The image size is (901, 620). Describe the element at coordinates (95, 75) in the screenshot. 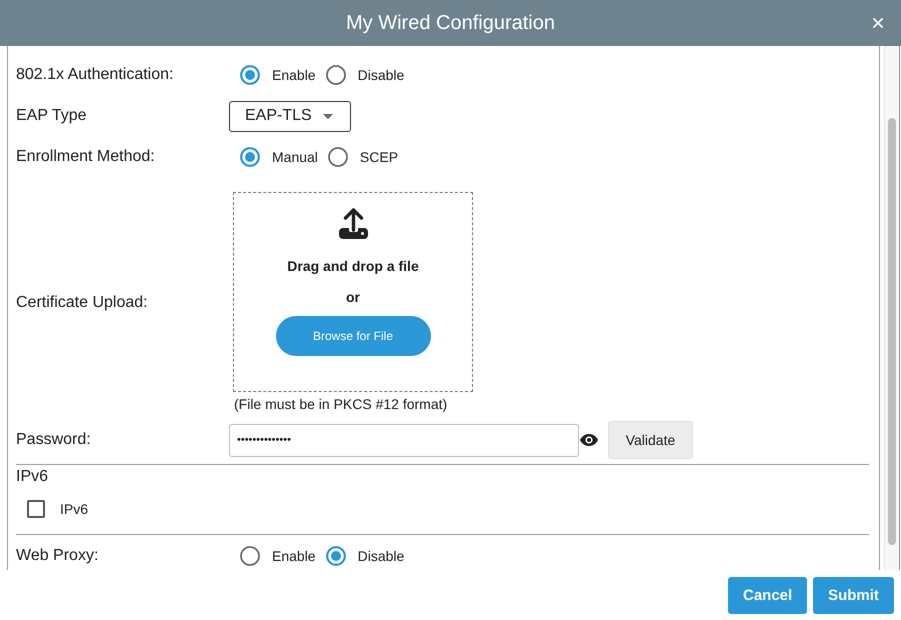

I see `field-label: 802.1x Authentication:` at that location.